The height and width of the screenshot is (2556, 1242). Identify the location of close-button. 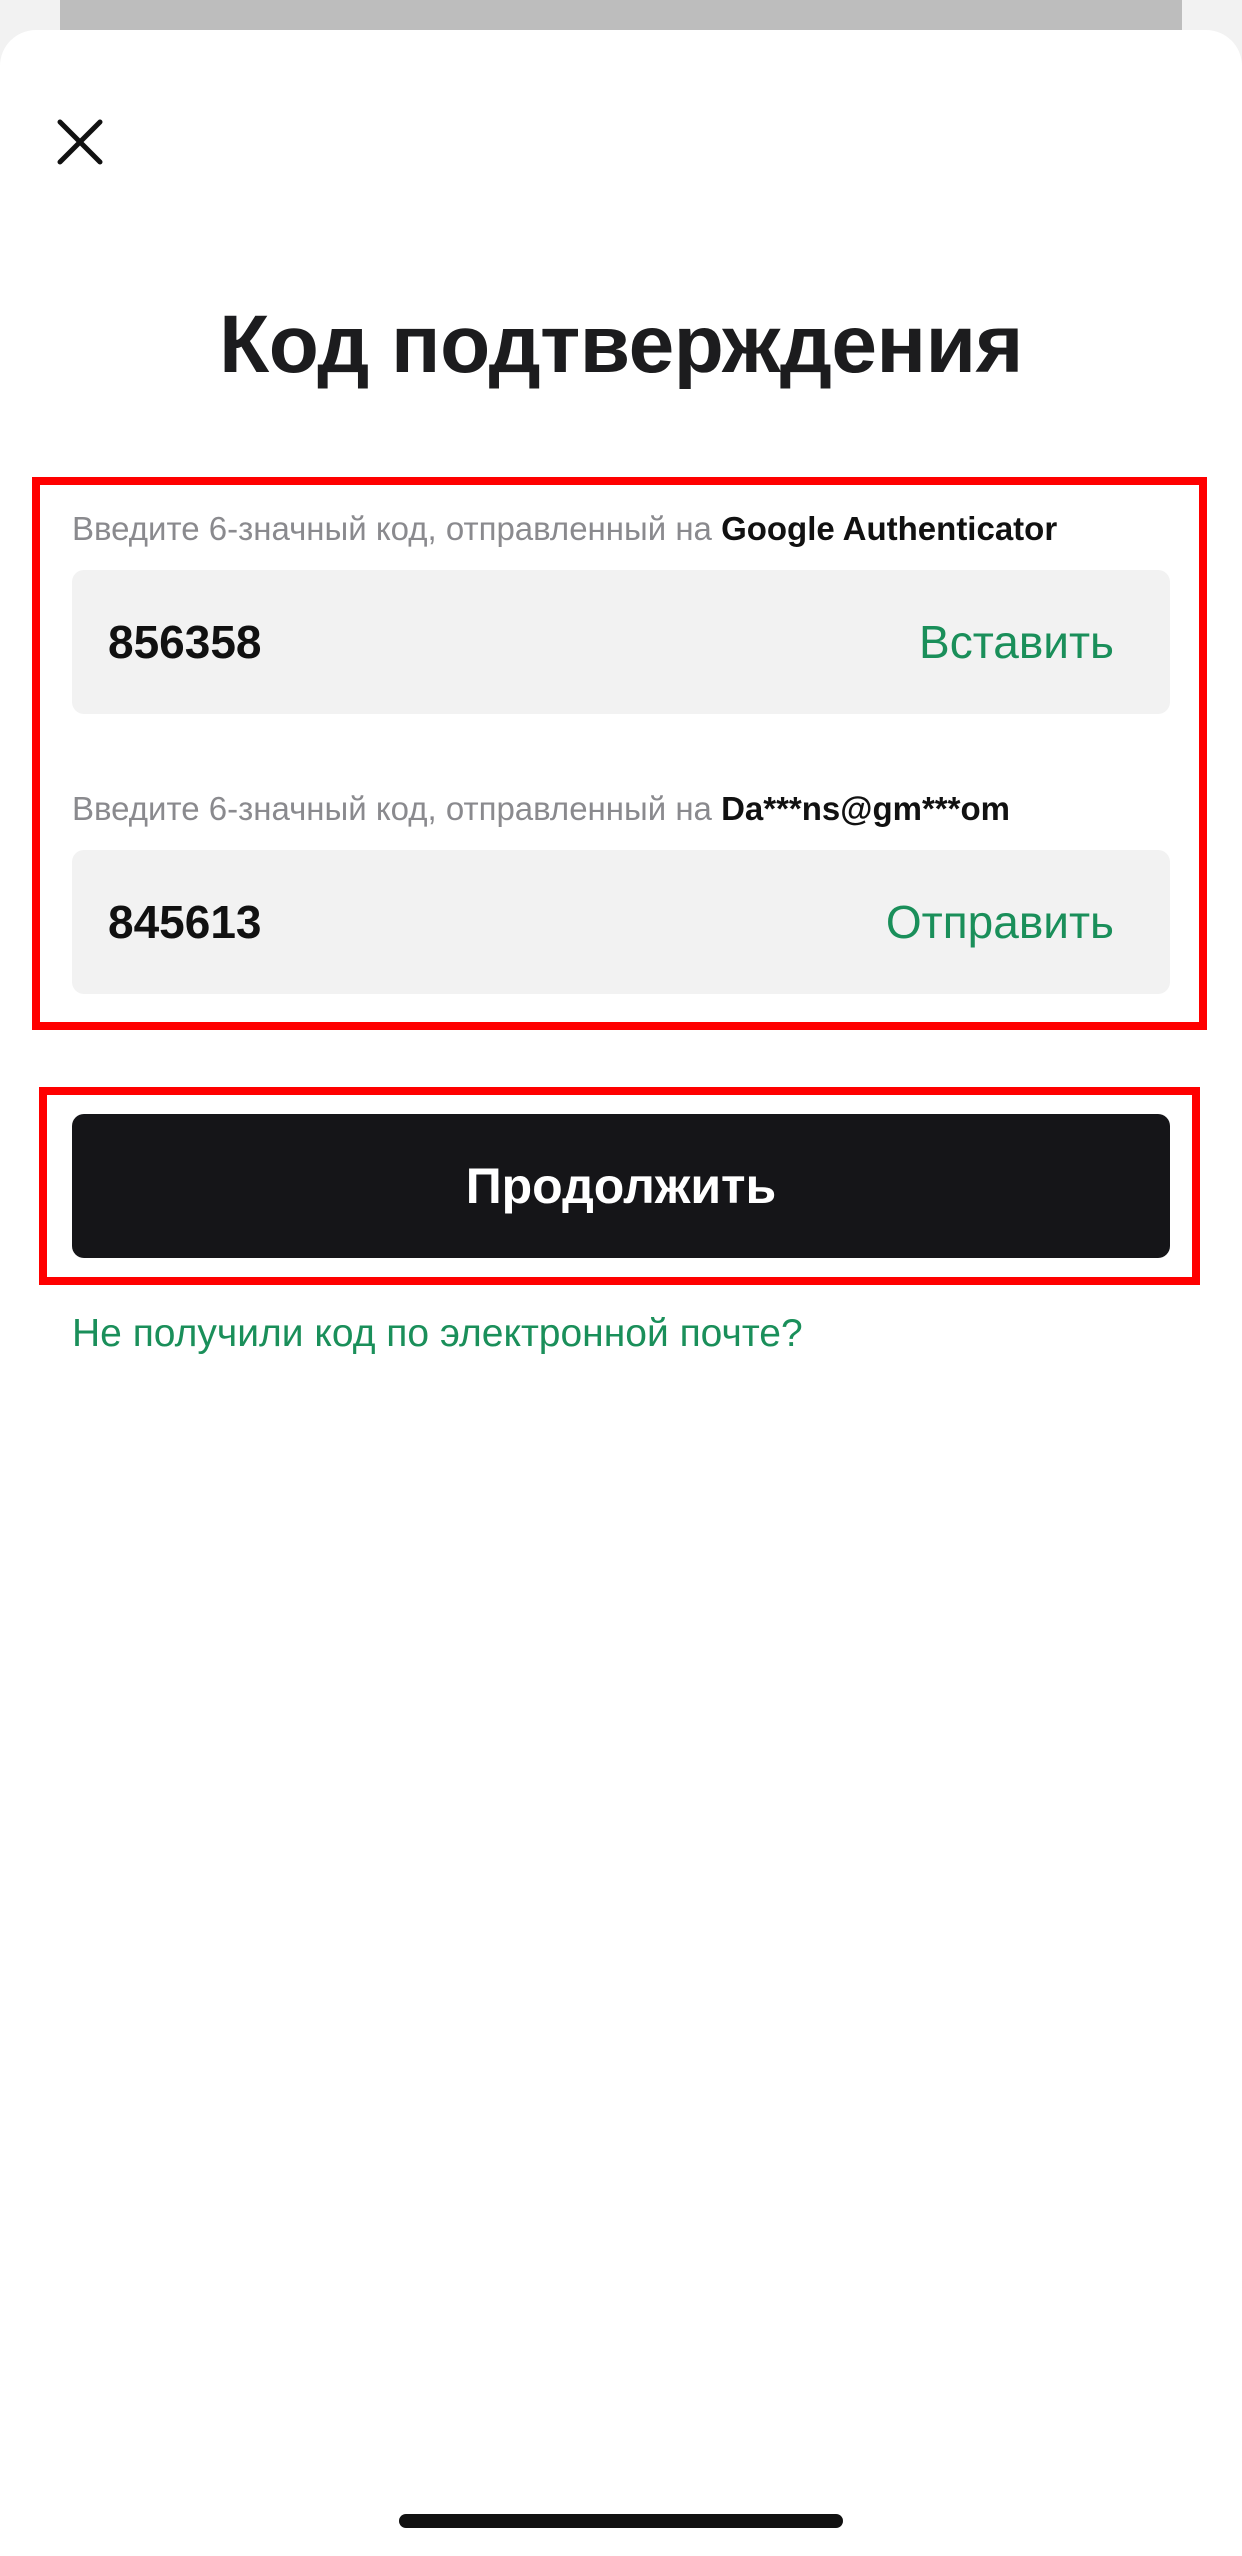
(80, 142).